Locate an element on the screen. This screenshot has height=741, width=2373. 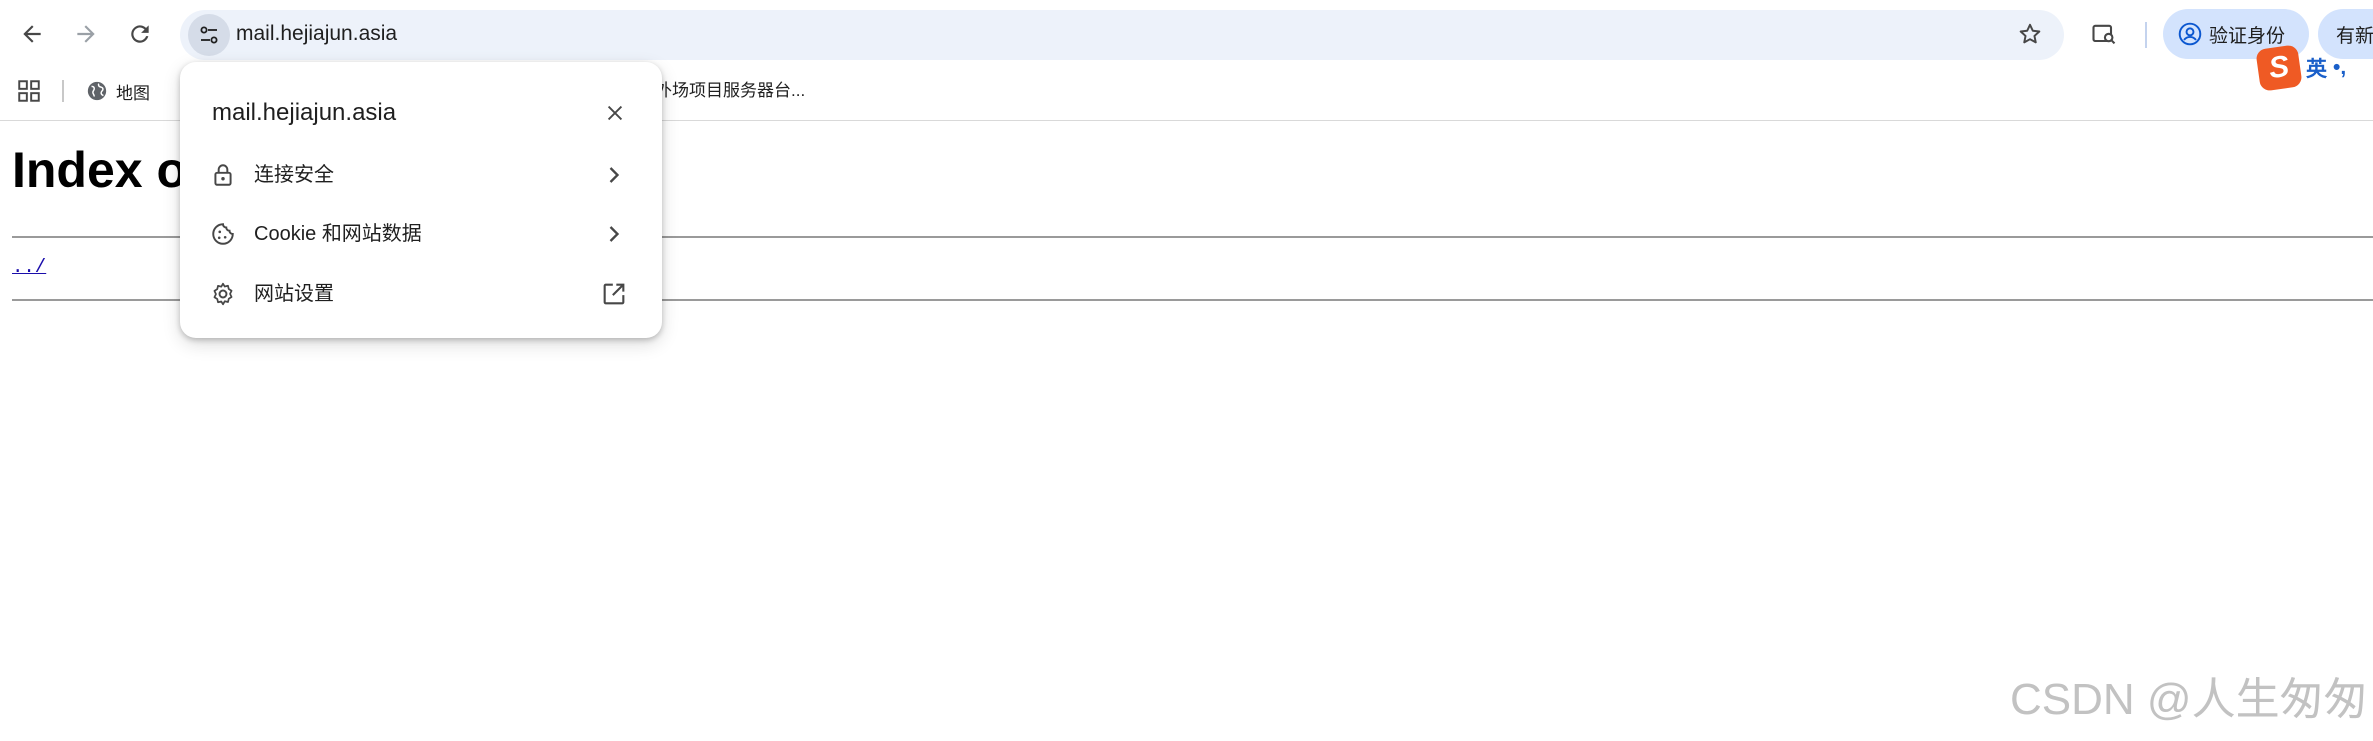
forward-button is located at coordinates (86, 34).